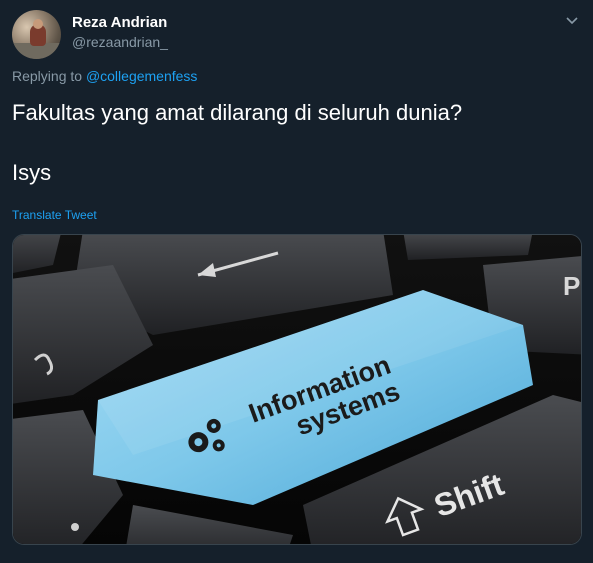  What do you see at coordinates (49, 76) in the screenshot?
I see `replying-to-prefix: Replying to` at bounding box center [49, 76].